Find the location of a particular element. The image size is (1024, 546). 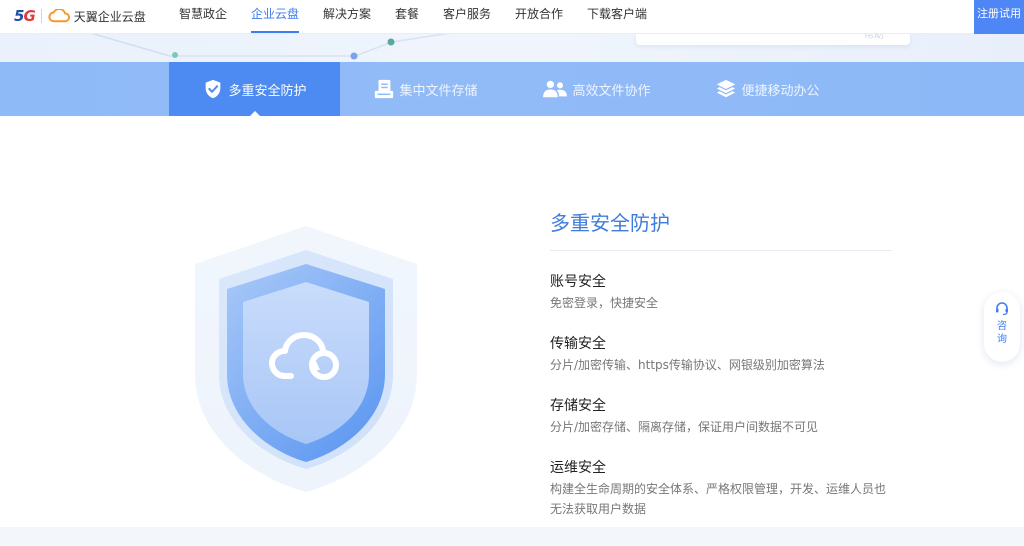

consult-label: 咨询 is located at coordinates (1002, 333).